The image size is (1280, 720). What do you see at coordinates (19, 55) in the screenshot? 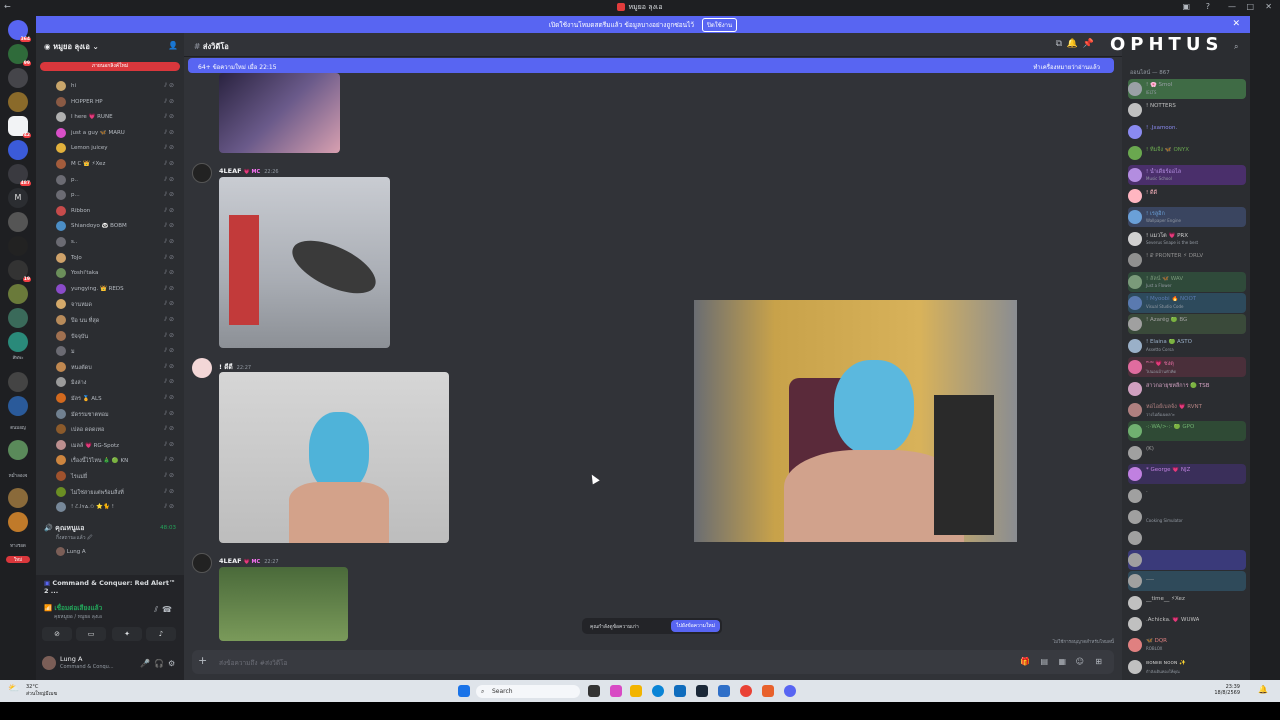
I see `server-icon: 99` at bounding box center [19, 55].